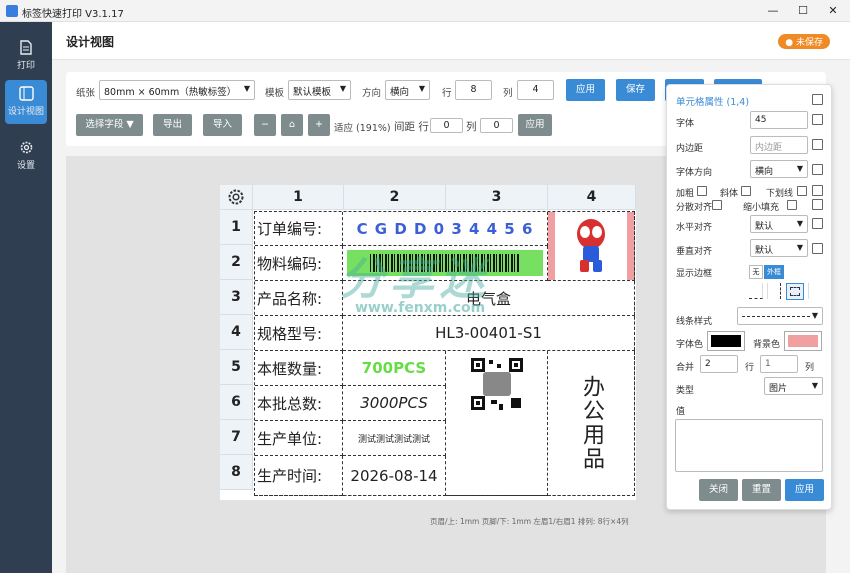 This screenshot has height=573, width=850. What do you see at coordinates (275, 93) in the screenshot?
I see `template-label: 模板` at bounding box center [275, 93].